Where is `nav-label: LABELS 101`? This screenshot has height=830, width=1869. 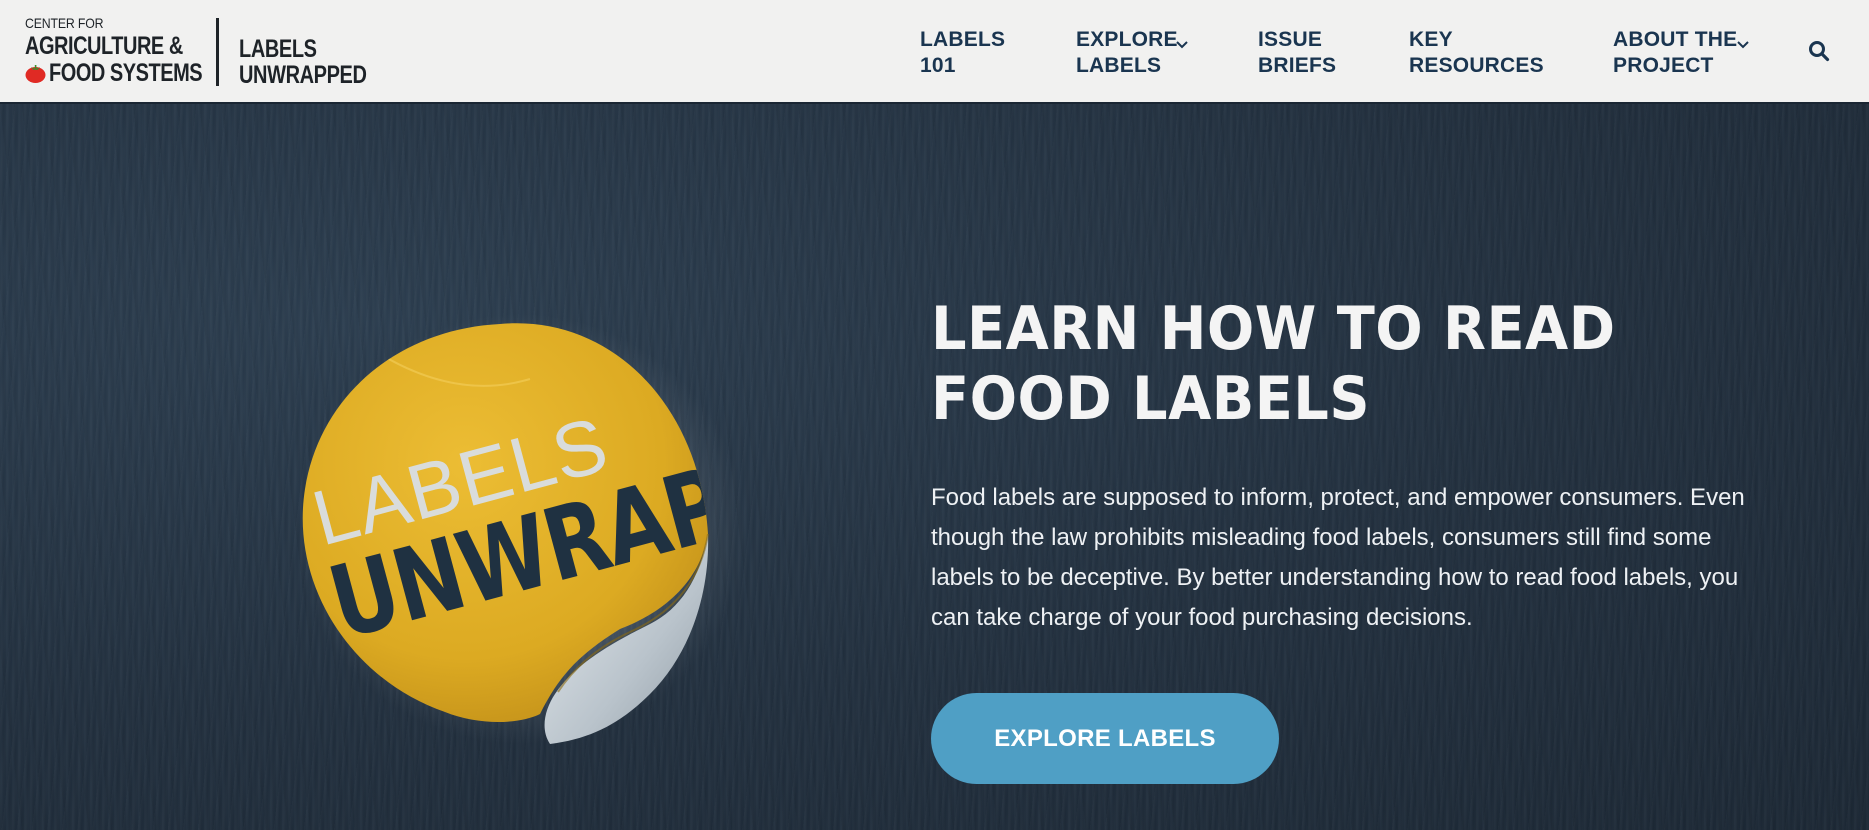
nav-label: LABELS 101 is located at coordinates (963, 52).